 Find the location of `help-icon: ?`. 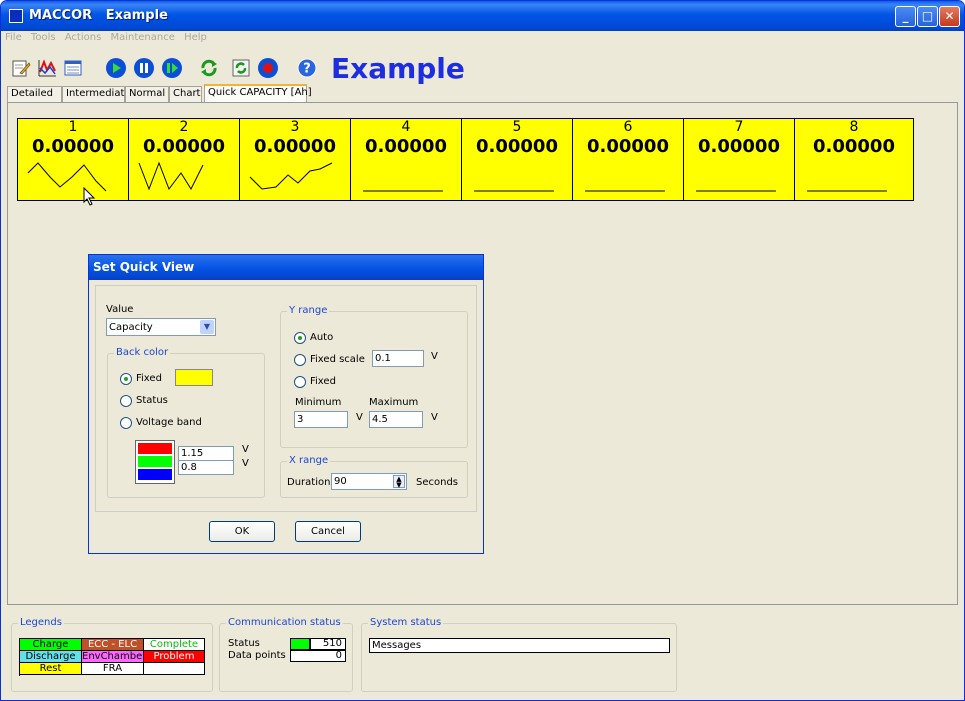

help-icon: ? is located at coordinates (307, 68).